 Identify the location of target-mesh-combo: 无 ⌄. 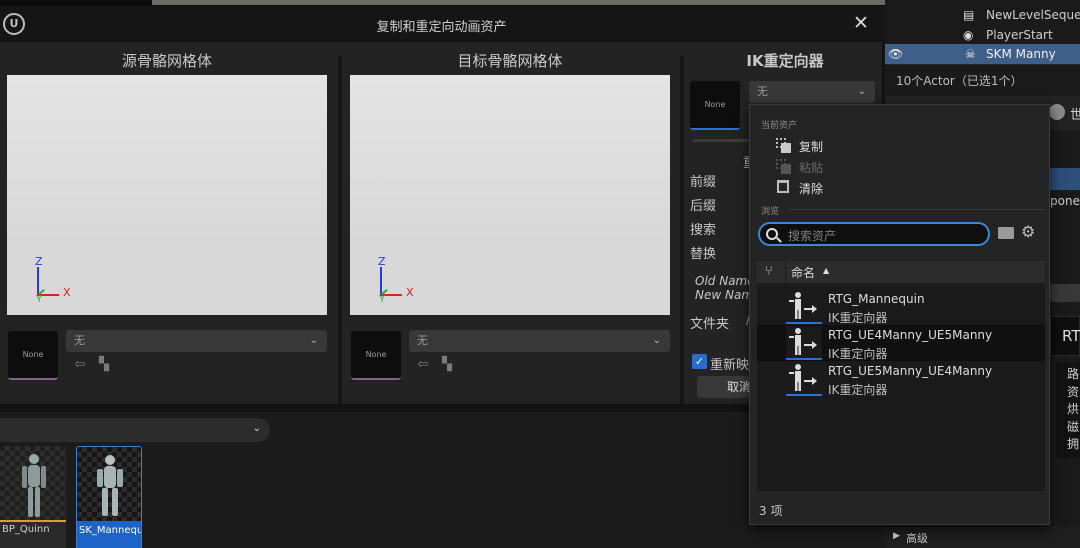
(539, 341).